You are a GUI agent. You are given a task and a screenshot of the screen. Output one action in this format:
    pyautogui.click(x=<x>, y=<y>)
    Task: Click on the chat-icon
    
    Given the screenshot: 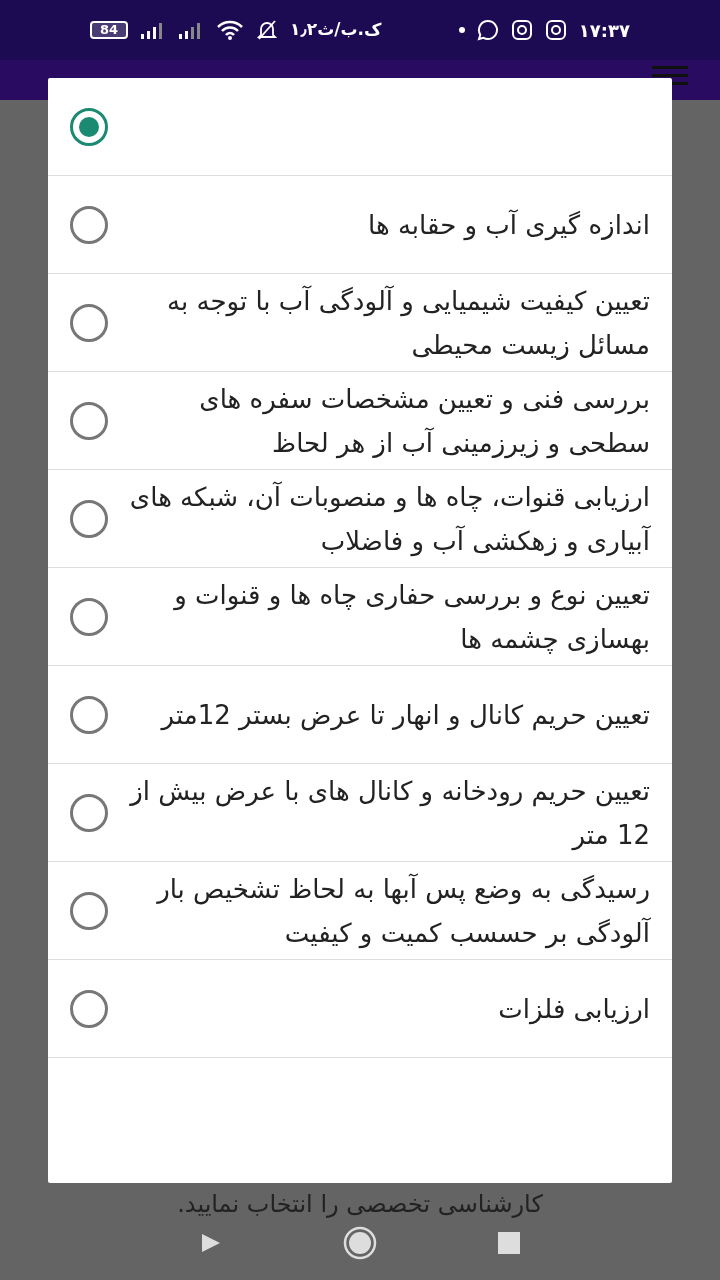 What is the action you would take?
    pyautogui.click(x=487, y=30)
    